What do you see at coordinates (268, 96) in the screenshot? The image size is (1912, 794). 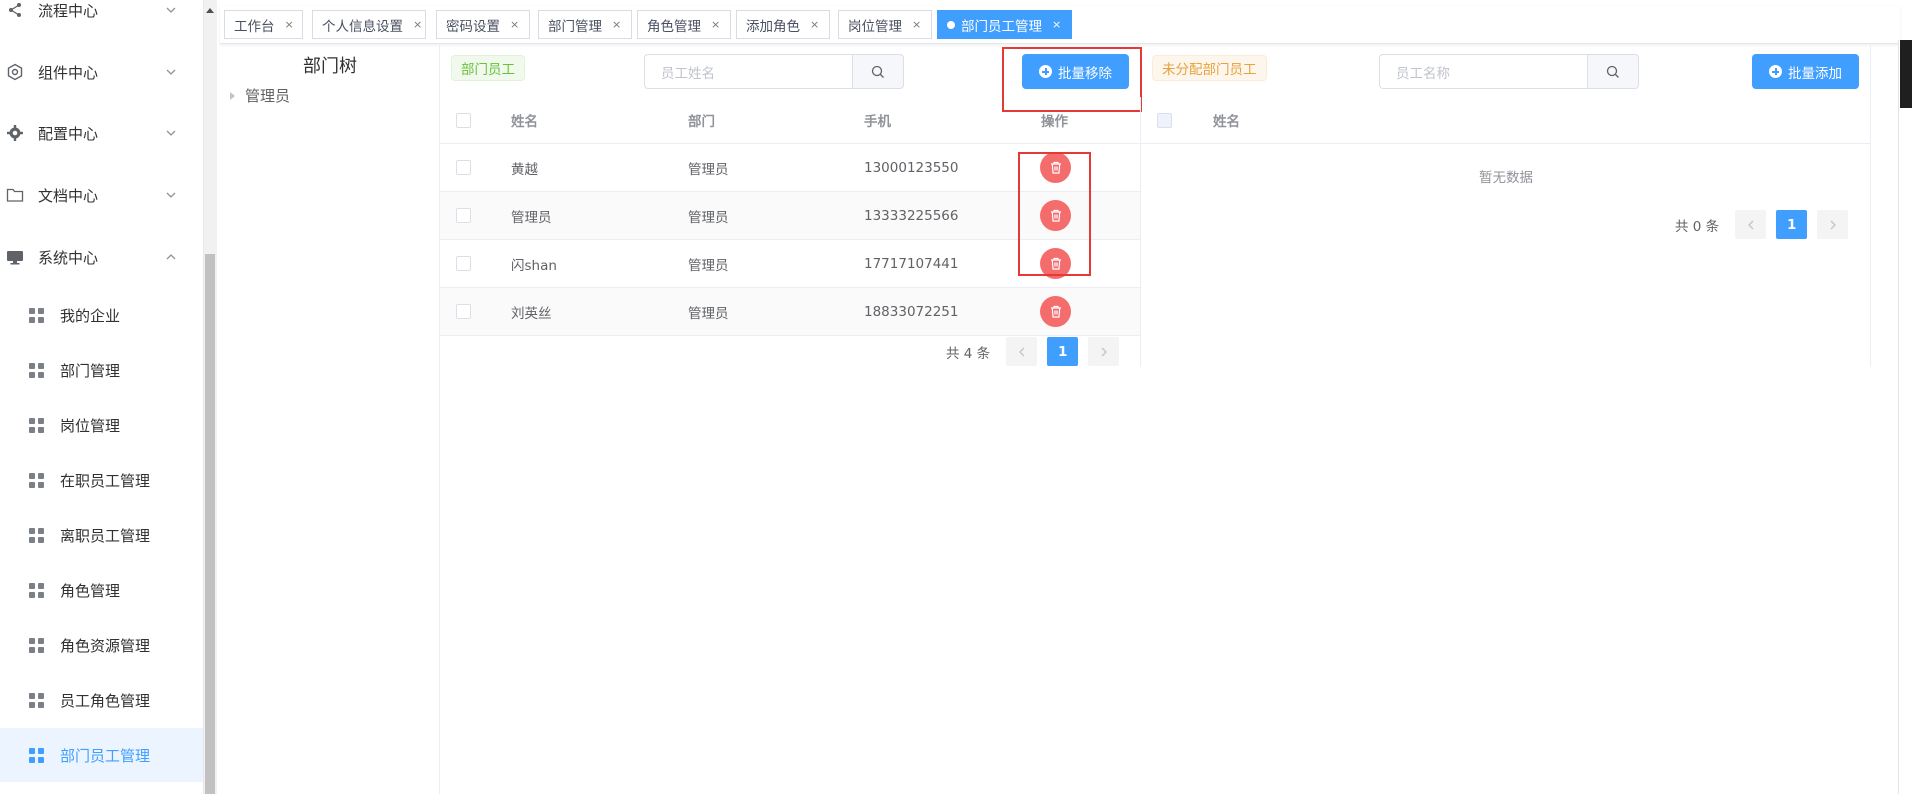 I see `tree-node-label: 管理员` at bounding box center [268, 96].